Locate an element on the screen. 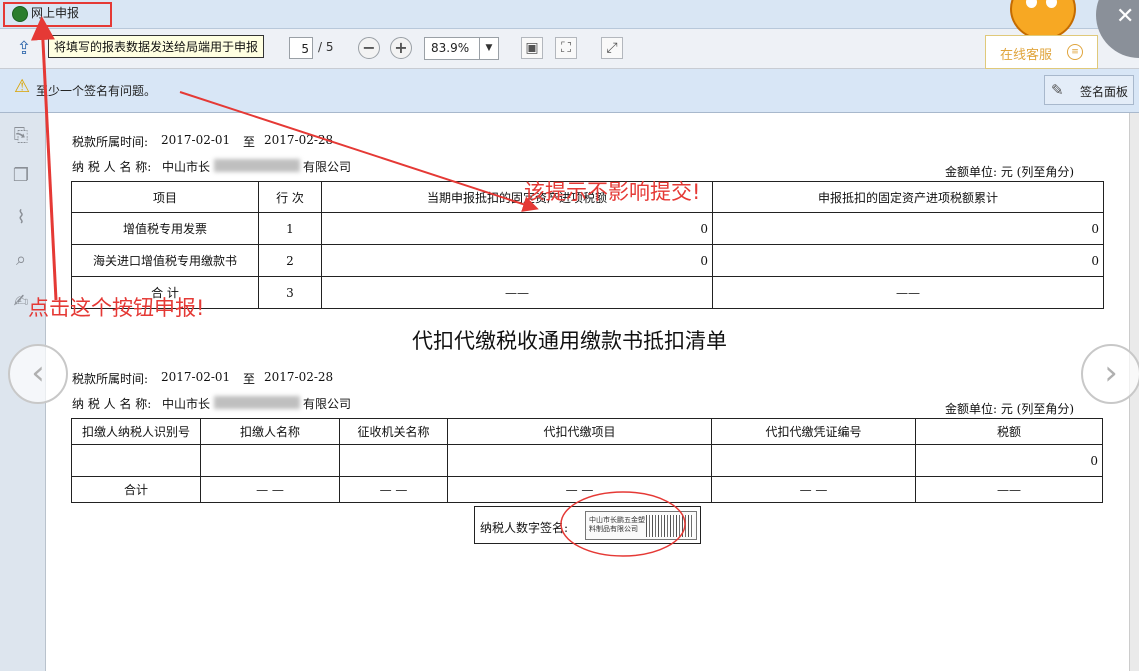  prev-page-button: ‹ is located at coordinates (38, 374).